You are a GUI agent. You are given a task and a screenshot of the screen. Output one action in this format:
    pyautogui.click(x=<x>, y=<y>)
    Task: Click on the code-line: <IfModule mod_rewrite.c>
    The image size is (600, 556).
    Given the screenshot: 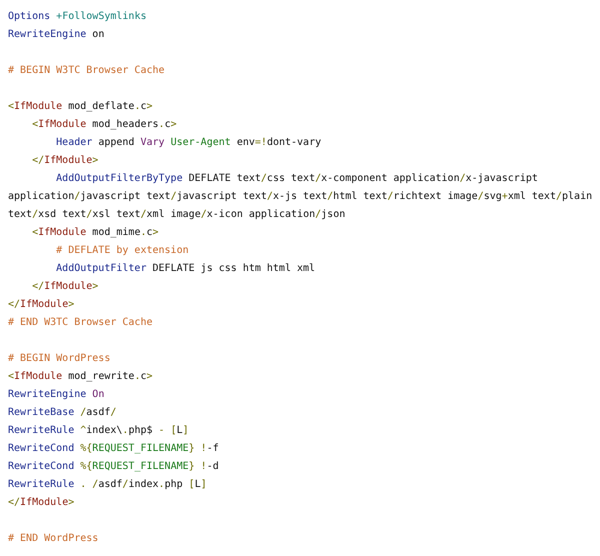 What is the action you would take?
    pyautogui.click(x=80, y=377)
    